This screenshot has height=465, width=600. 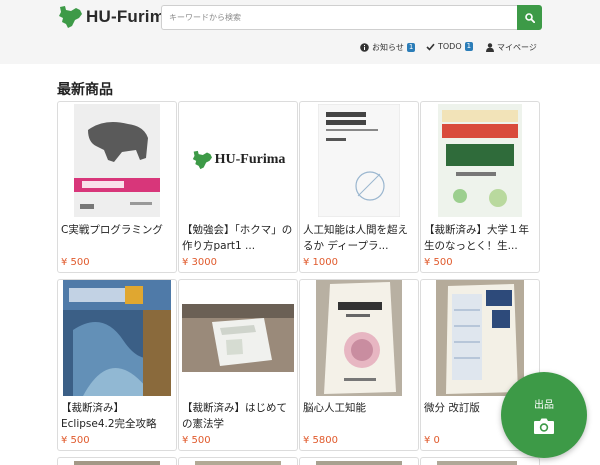 I want to click on nav-notice: お知らせ 1, so click(x=388, y=47).